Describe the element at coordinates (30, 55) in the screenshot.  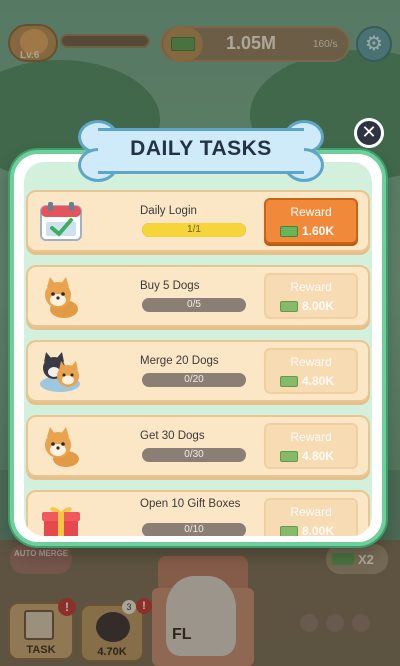
I see `player-level: Lv.6` at that location.